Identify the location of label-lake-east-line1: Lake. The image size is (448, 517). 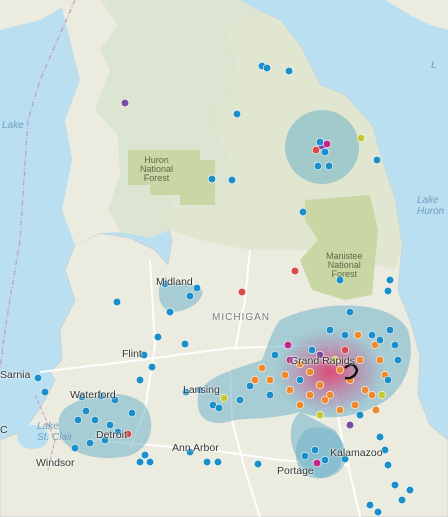
(428, 200).